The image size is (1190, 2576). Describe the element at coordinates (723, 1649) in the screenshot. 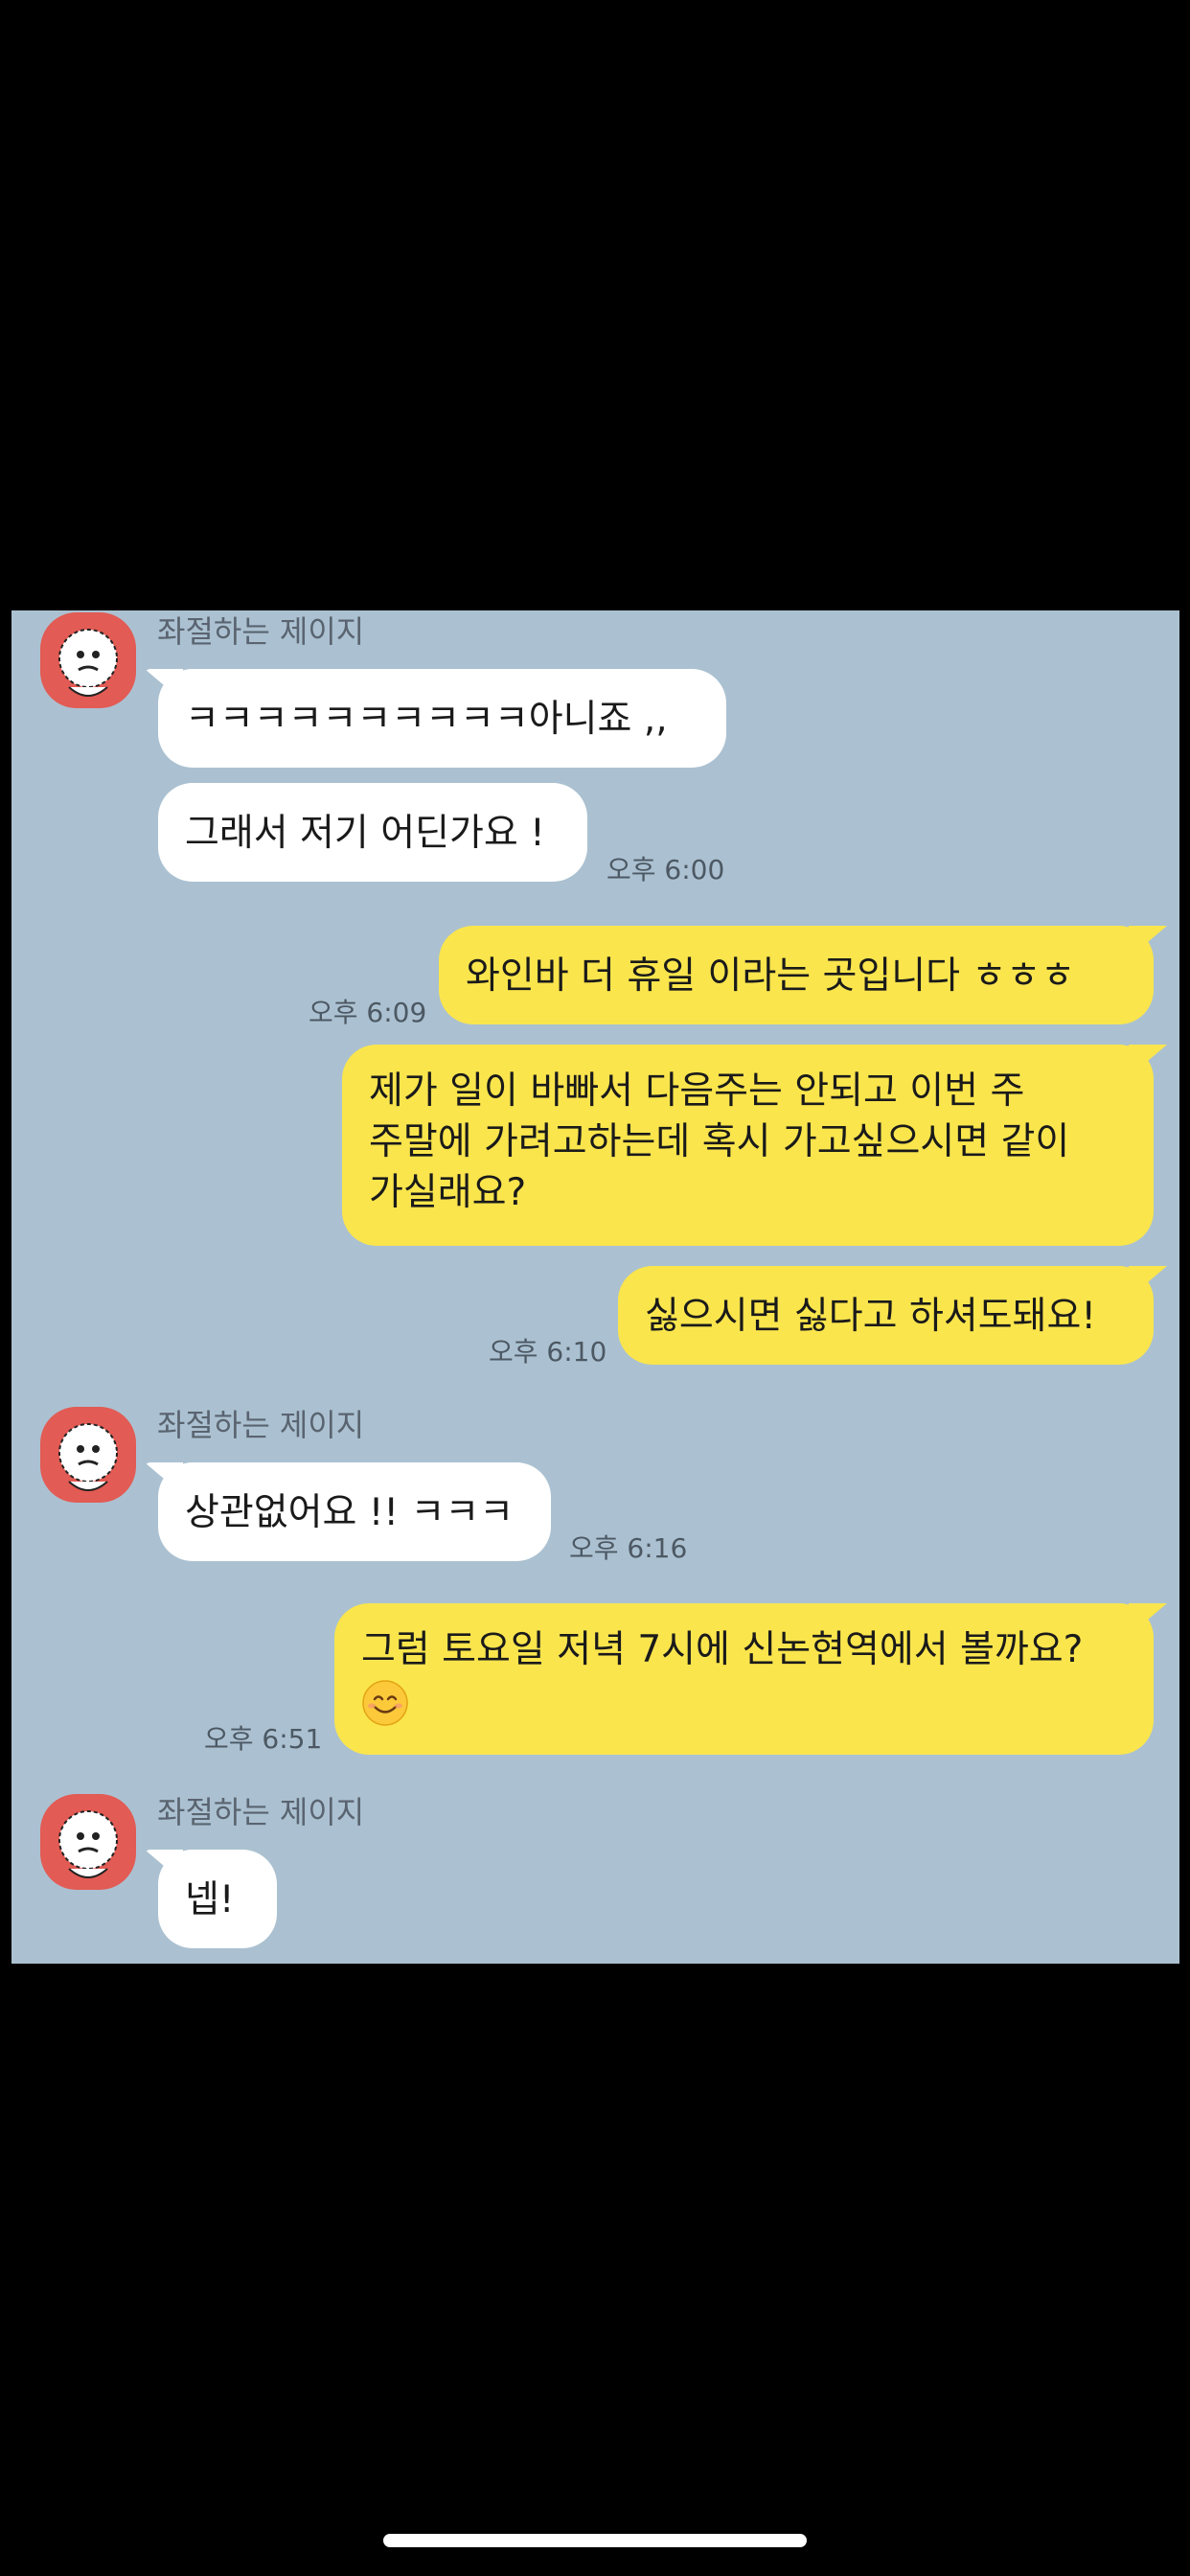

I see `message-text: 그럼 토요일 저녁 7시에 신논현역에서 볼까요?` at that location.